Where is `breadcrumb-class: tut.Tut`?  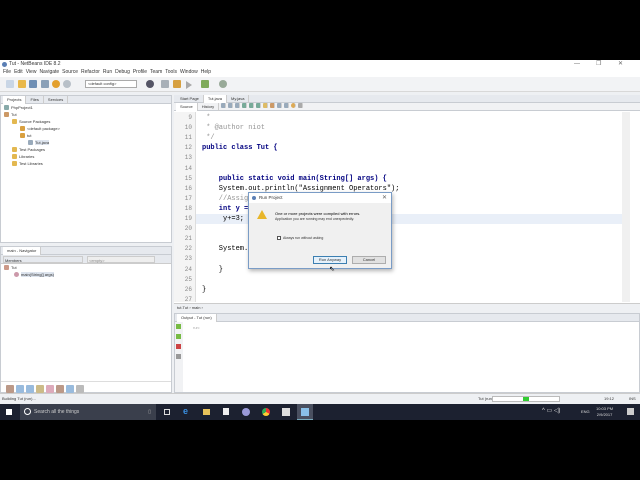
breadcrumb-class: tut.Tut is located at coordinates (182, 307).